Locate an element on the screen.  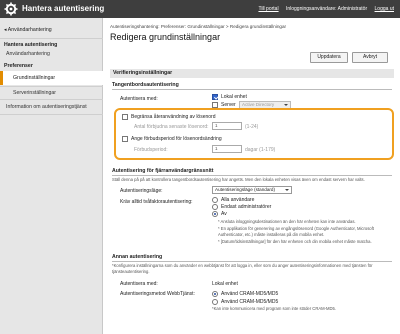
back-link-label: Användarhantering is located at coordinates (29, 30).